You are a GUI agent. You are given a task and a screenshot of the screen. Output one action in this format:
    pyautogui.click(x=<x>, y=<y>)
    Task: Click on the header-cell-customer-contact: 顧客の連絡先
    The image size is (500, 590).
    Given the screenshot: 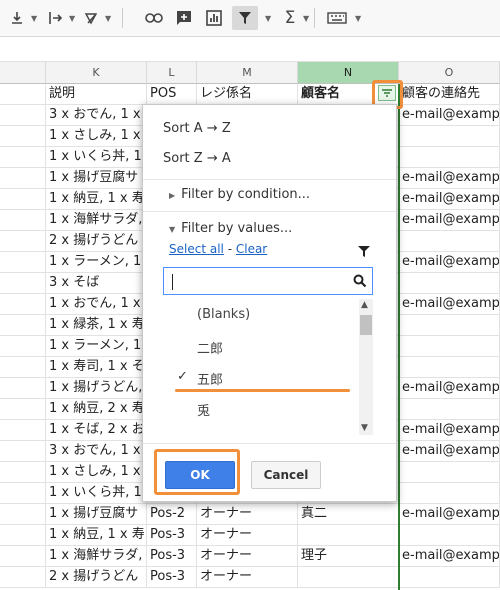 What is the action you would take?
    pyautogui.click(x=449, y=94)
    